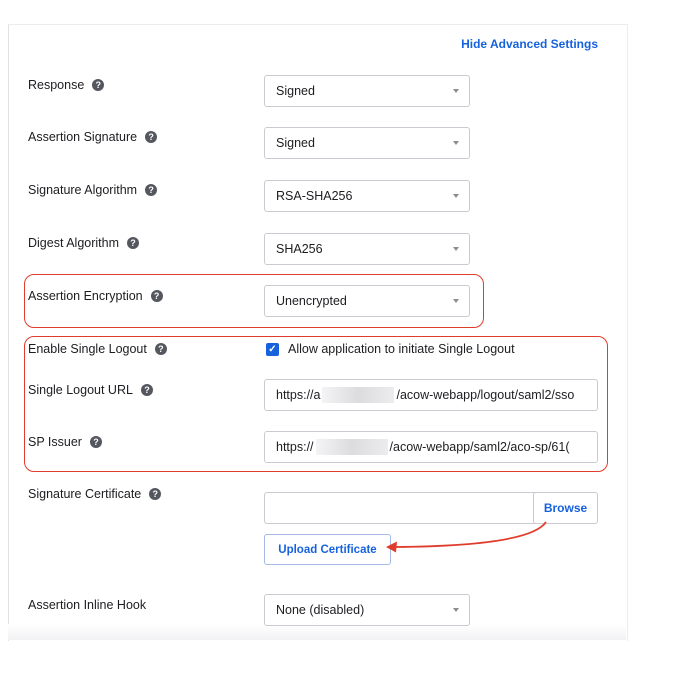  What do you see at coordinates (456, 610) in the screenshot?
I see `caret-down-icon` at bounding box center [456, 610].